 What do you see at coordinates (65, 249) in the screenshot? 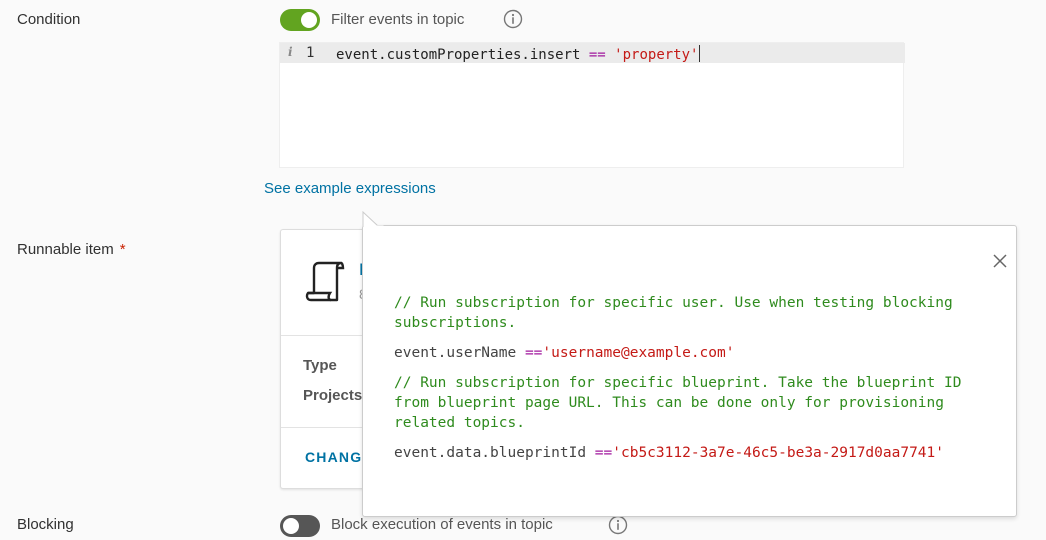
I see `runnable-item-text: Runnable item` at bounding box center [65, 249].